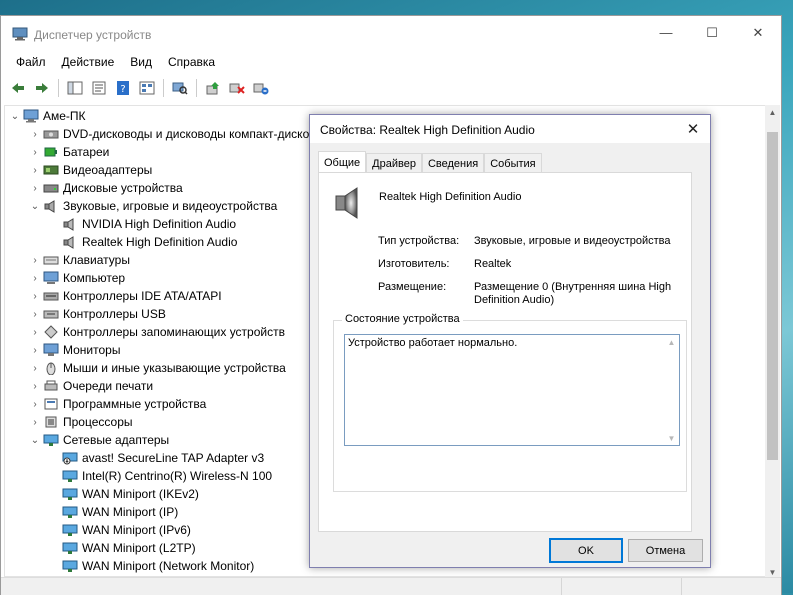 This screenshot has width=793, height=595. I want to click on tree-item: › Контроллеры запоминающих устройств, so click(157, 332).